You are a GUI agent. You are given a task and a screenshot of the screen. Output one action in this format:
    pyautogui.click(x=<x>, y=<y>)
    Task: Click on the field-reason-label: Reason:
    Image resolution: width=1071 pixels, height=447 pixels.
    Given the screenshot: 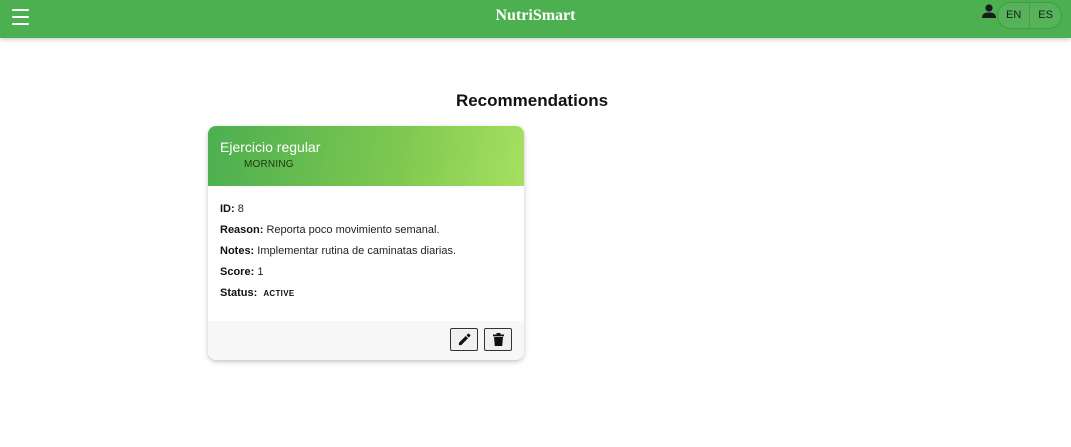 What is the action you would take?
    pyautogui.click(x=242, y=230)
    